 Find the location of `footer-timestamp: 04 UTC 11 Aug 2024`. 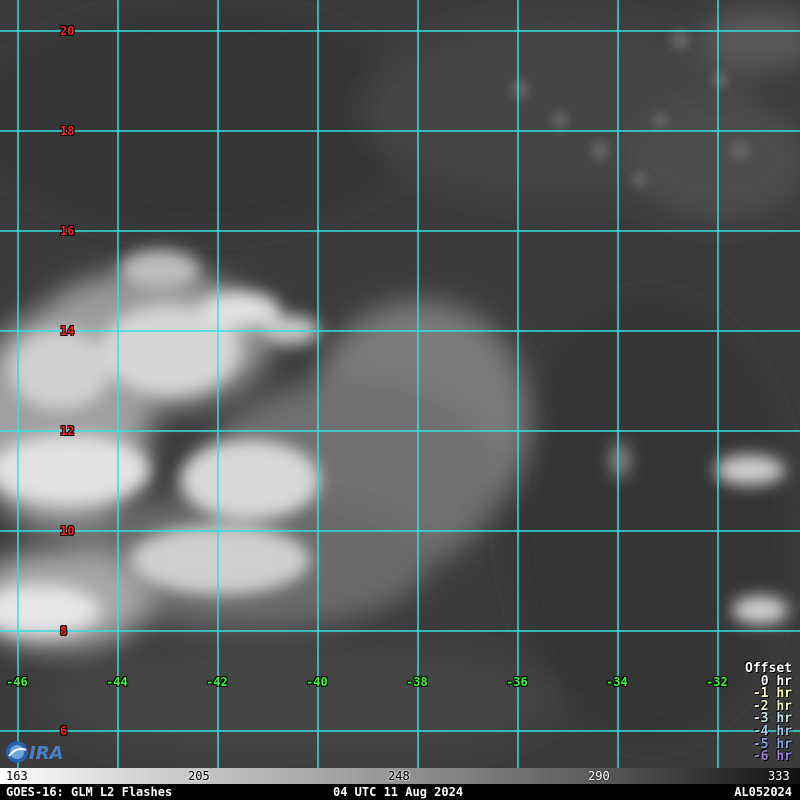

footer-timestamp: 04 UTC 11 Aug 2024 is located at coordinates (398, 792).